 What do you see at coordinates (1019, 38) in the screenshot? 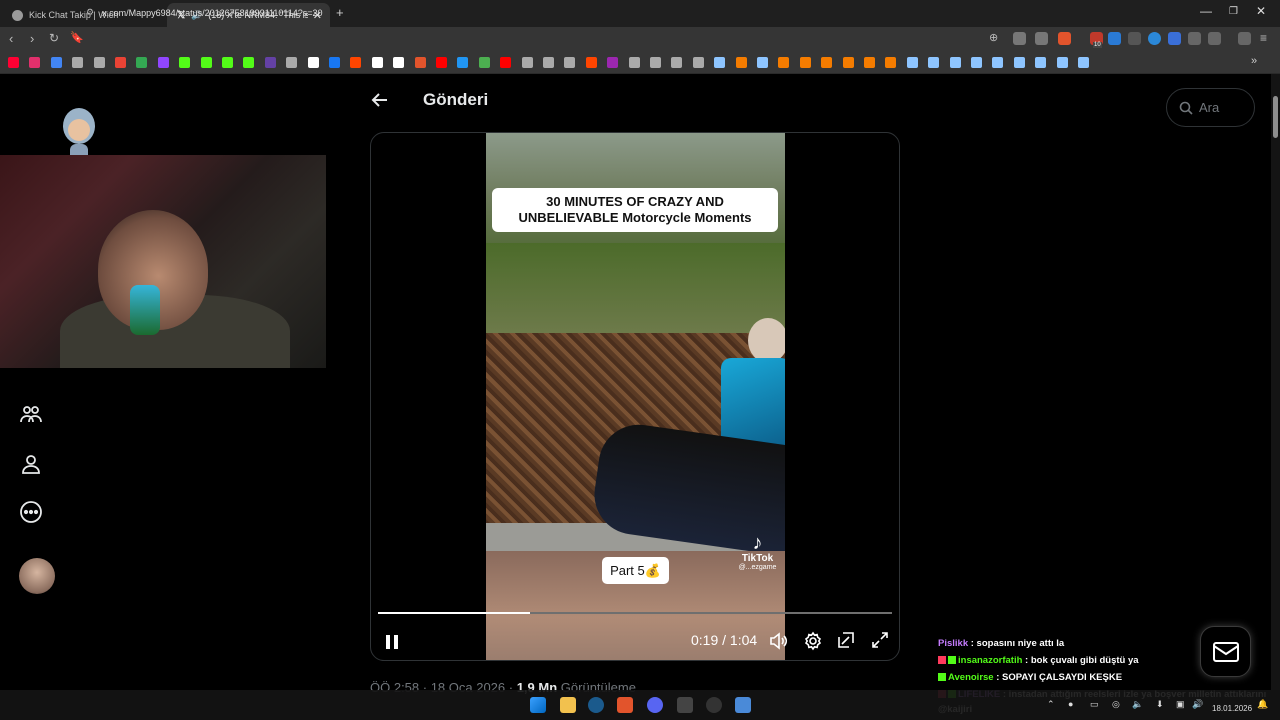
I see `cast-icon` at bounding box center [1019, 38].